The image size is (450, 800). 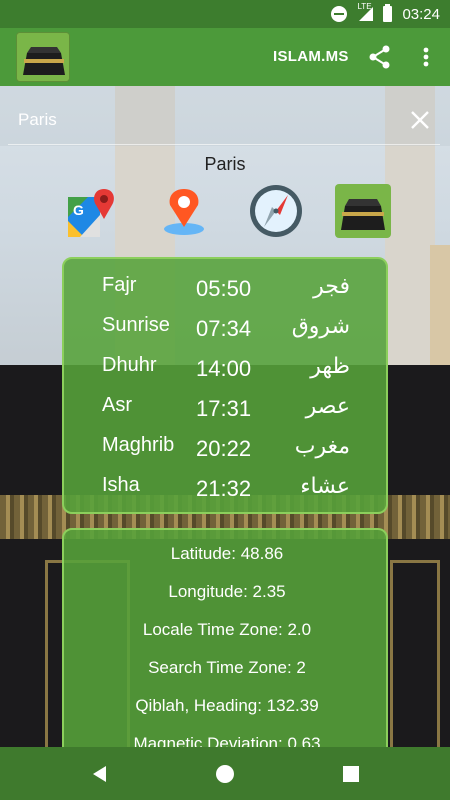 What do you see at coordinates (225, 164) in the screenshot?
I see `city-name: Paris` at bounding box center [225, 164].